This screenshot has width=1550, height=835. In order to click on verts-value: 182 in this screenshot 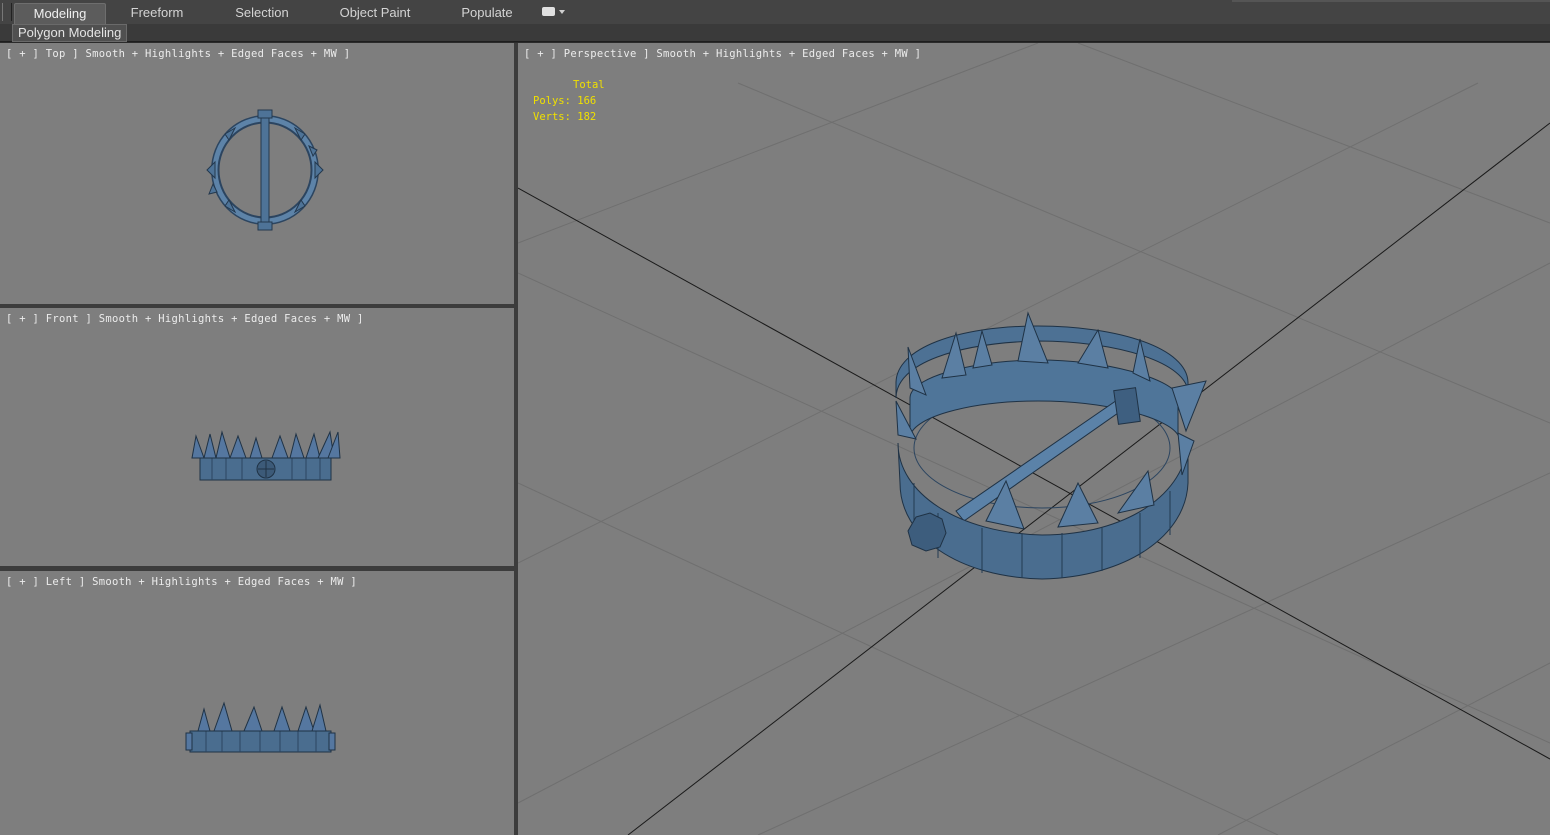, I will do `click(587, 117)`.